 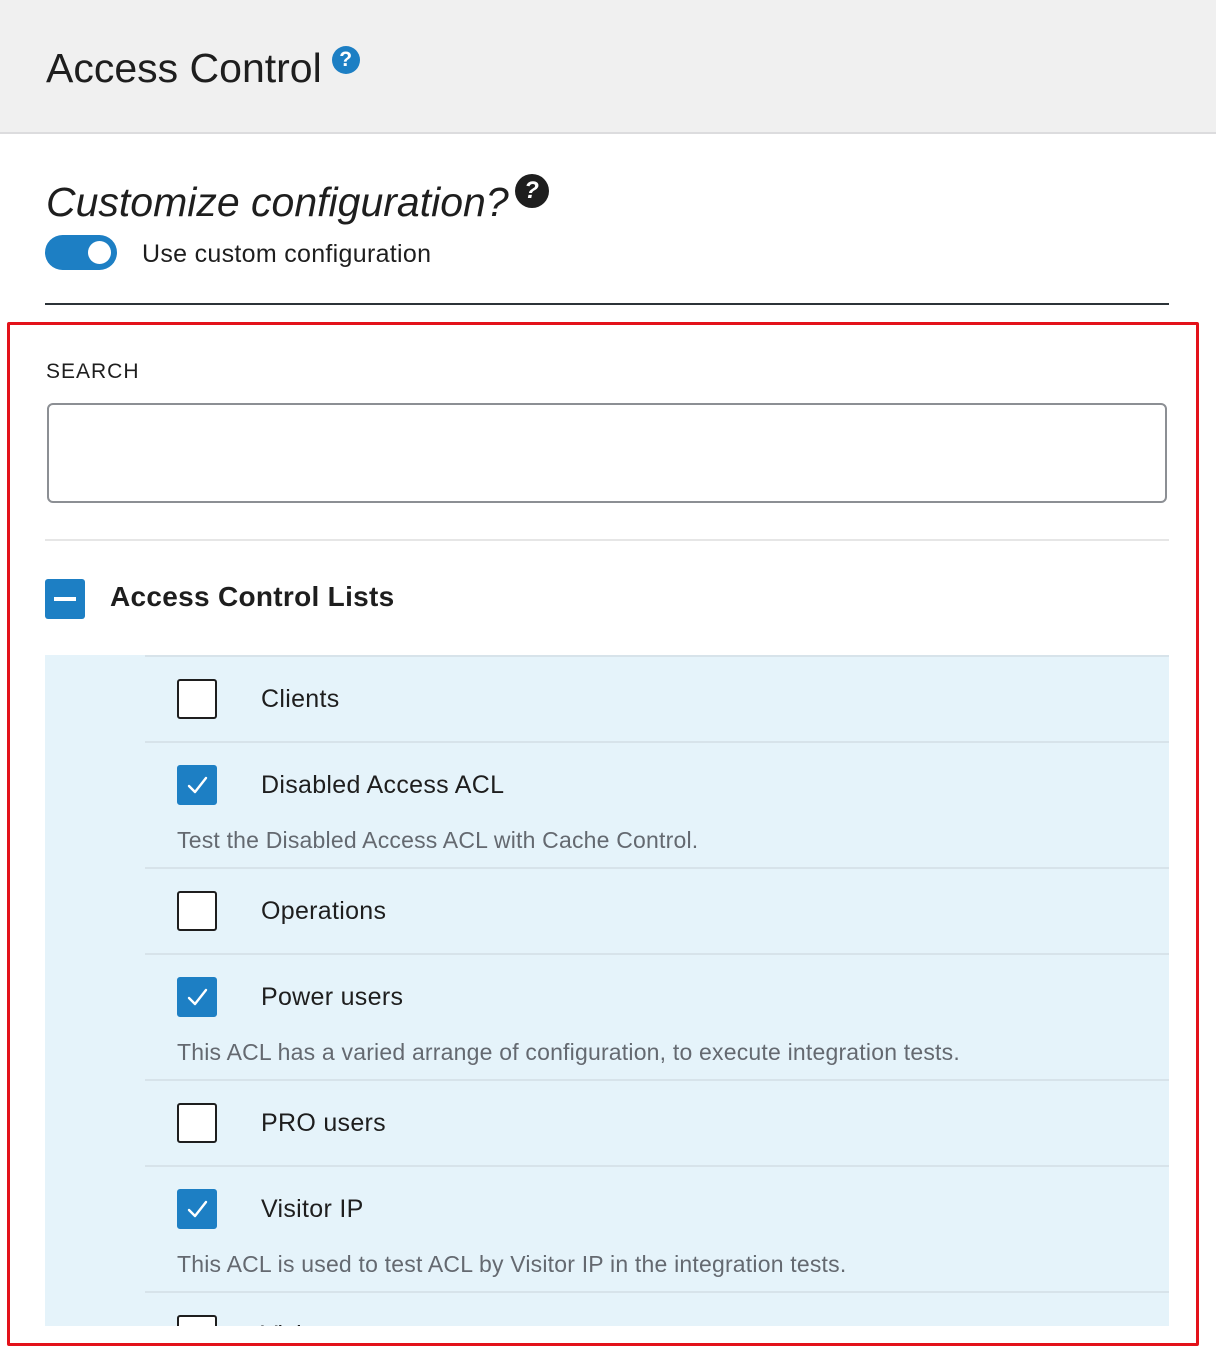 What do you see at coordinates (99, 252) in the screenshot?
I see `toggle-knob` at bounding box center [99, 252].